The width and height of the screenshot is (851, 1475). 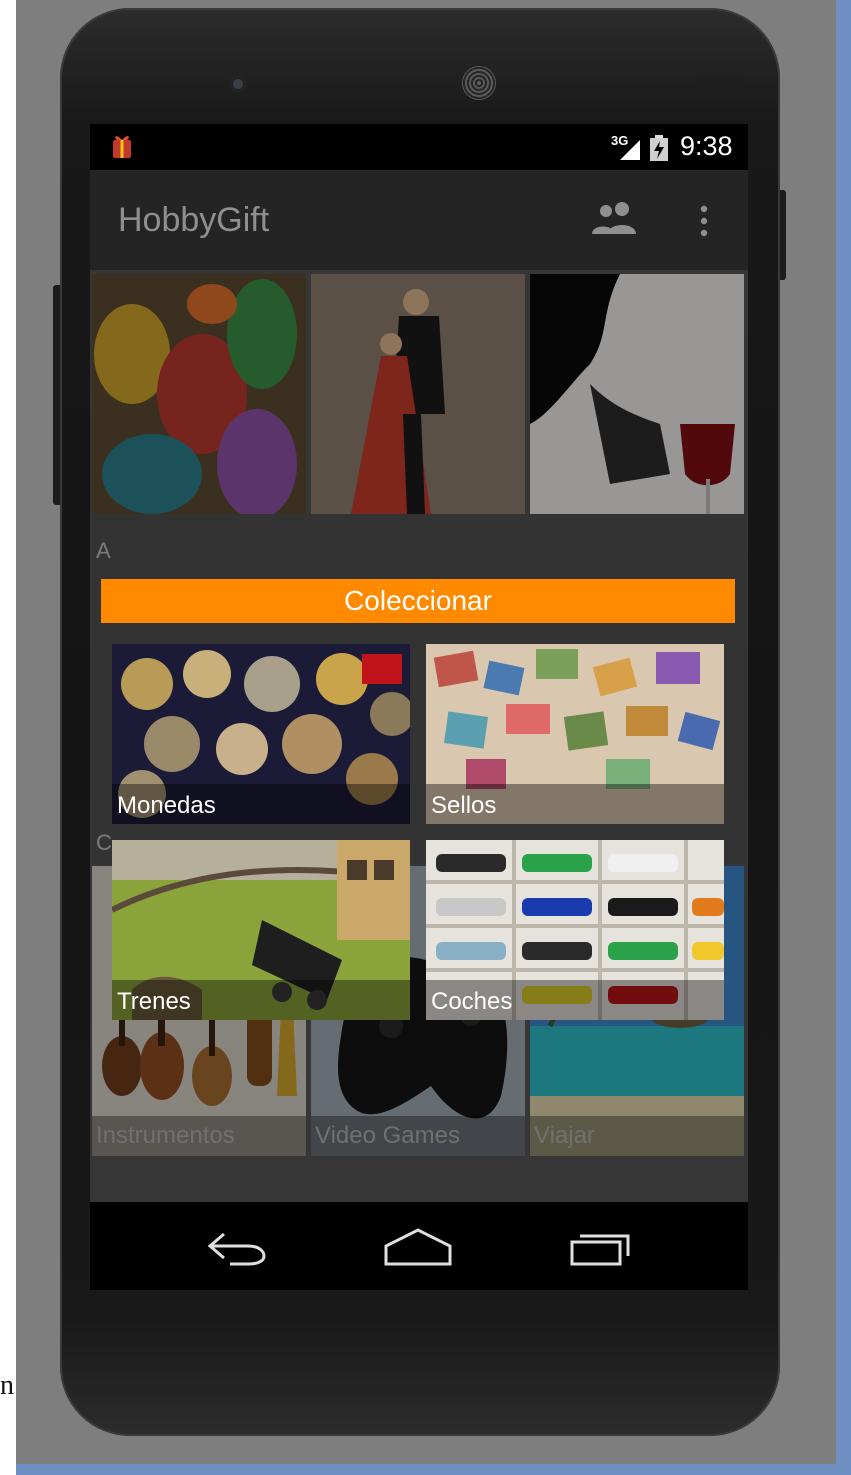 What do you see at coordinates (575, 930) in the screenshot?
I see `collect-option-coches: Coches` at bounding box center [575, 930].